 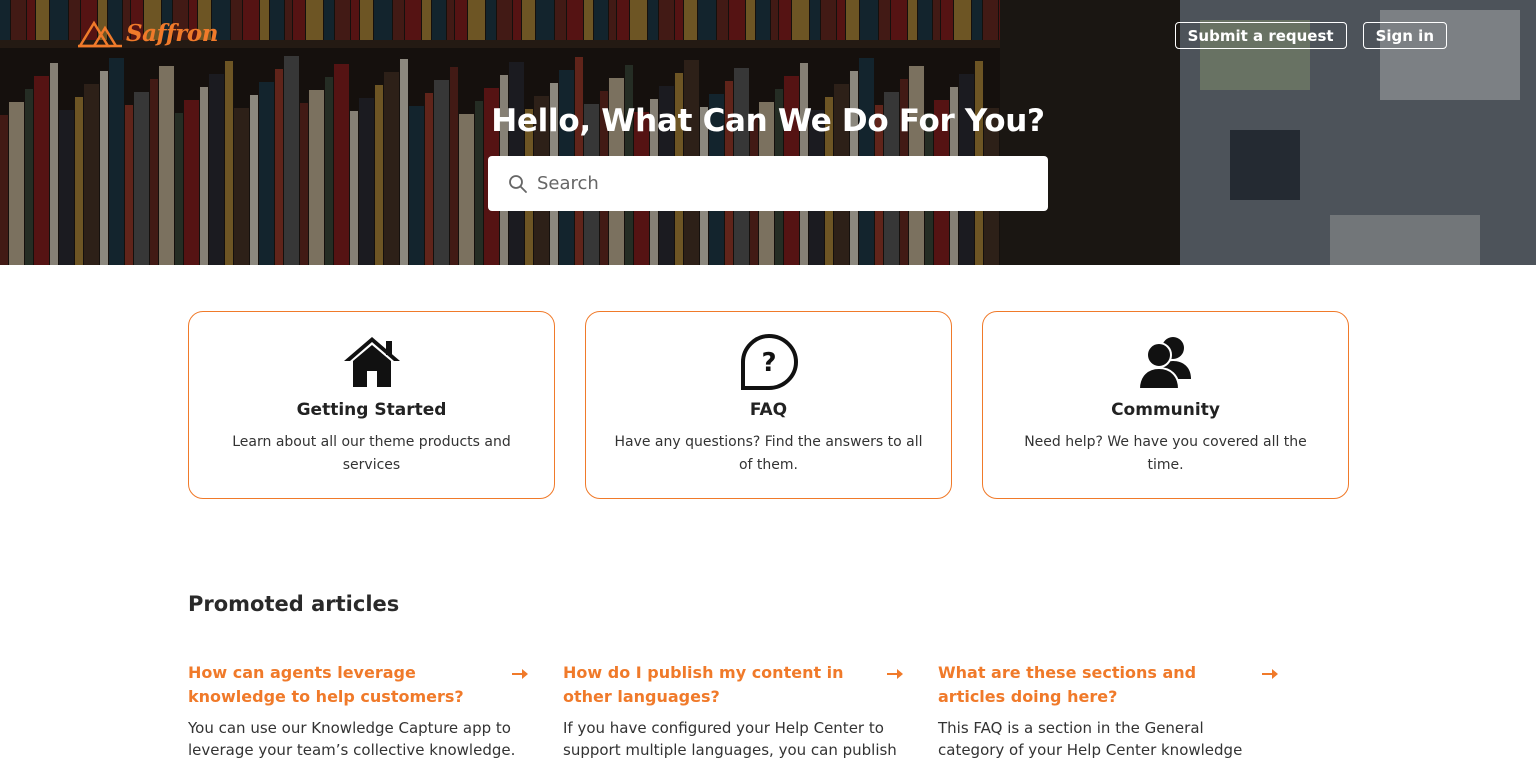 What do you see at coordinates (1164, 363) in the screenshot?
I see `users-icon` at bounding box center [1164, 363].